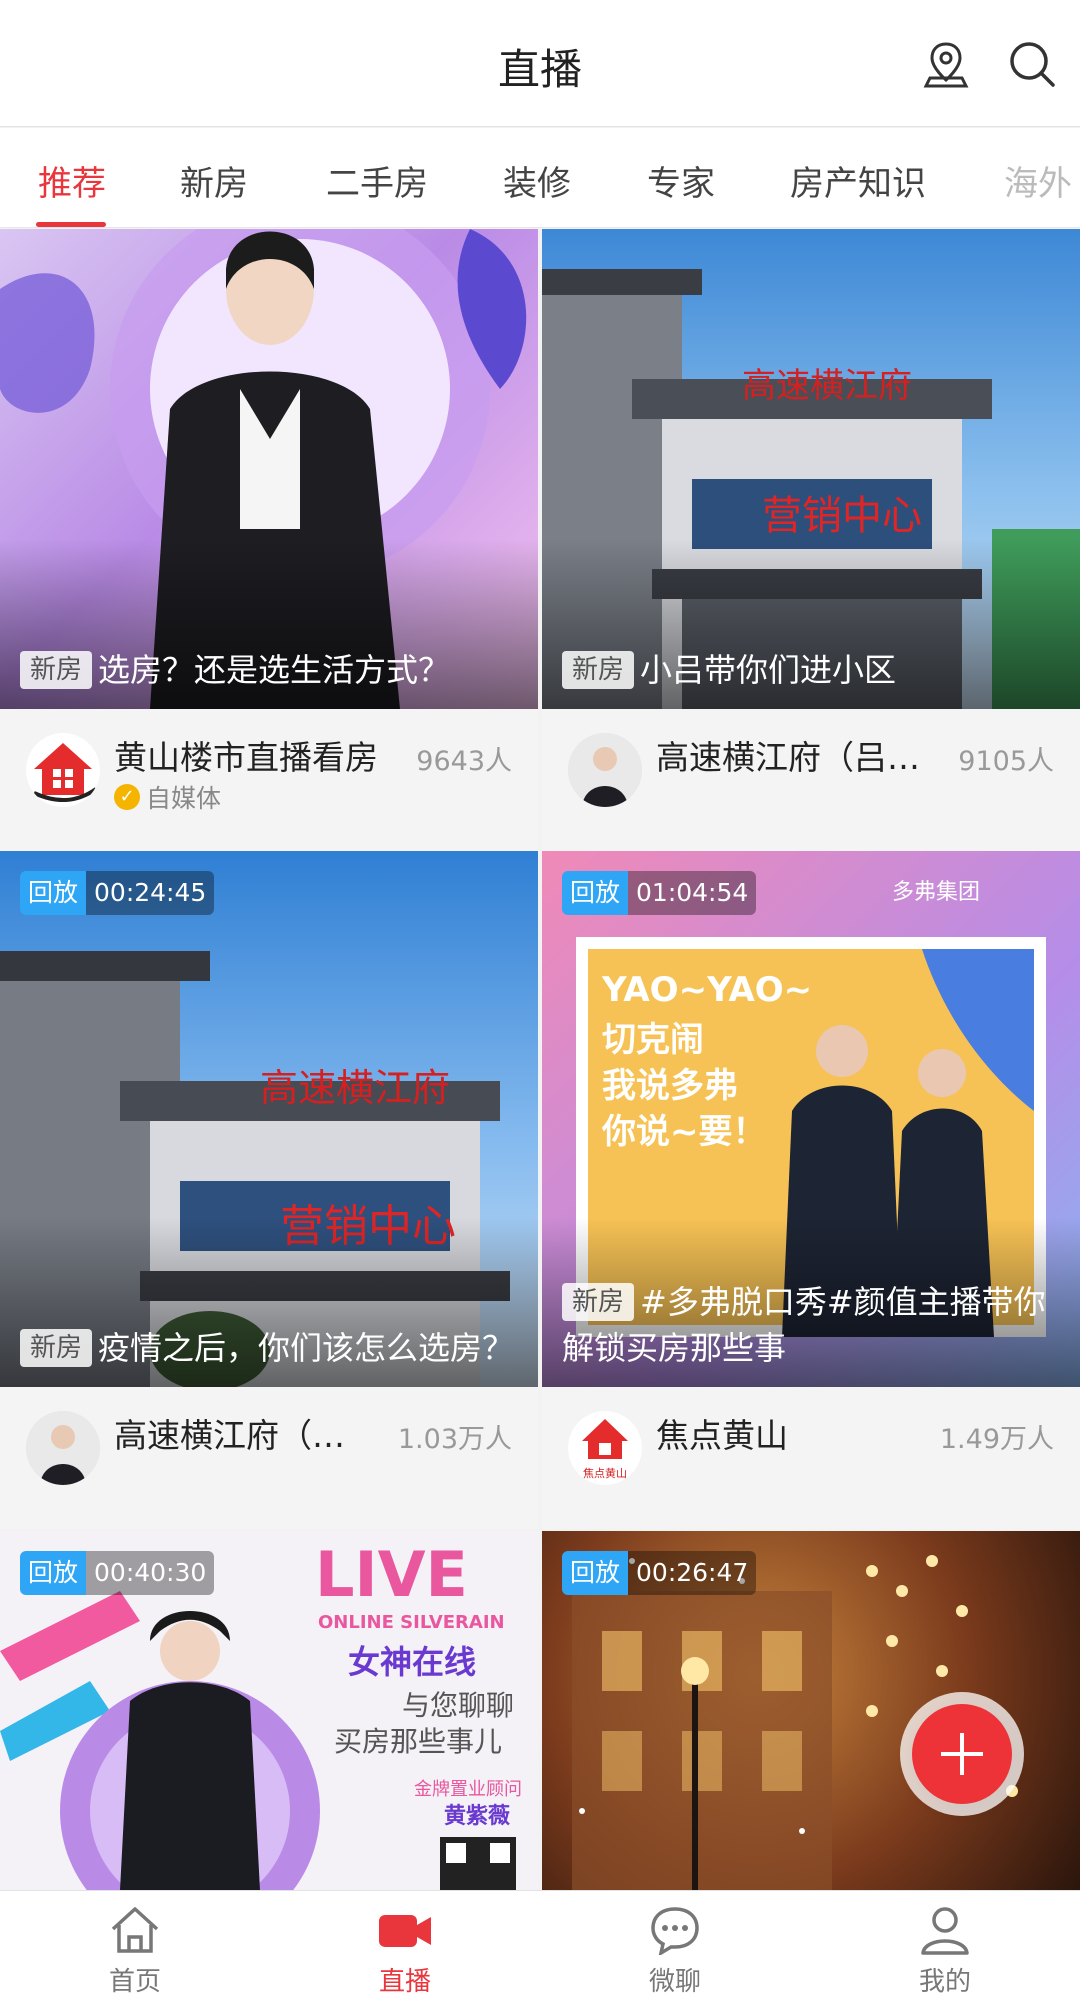 This screenshot has height=2001, width=1080. I want to click on card-caption: 新房 选房？还是选生活方式？, so click(270, 670).